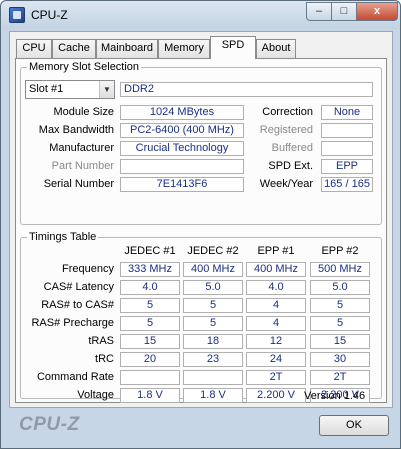  What do you see at coordinates (34, 48) in the screenshot?
I see `tab-cpu: CPU` at bounding box center [34, 48].